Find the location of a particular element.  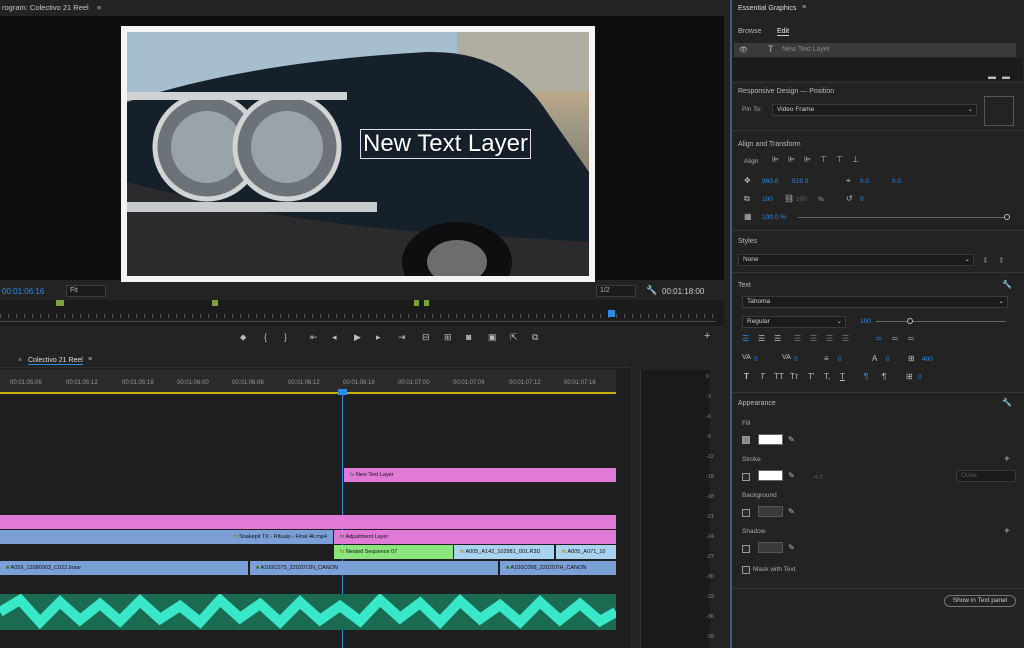

underline-icon: T is located at coordinates (842, 376).